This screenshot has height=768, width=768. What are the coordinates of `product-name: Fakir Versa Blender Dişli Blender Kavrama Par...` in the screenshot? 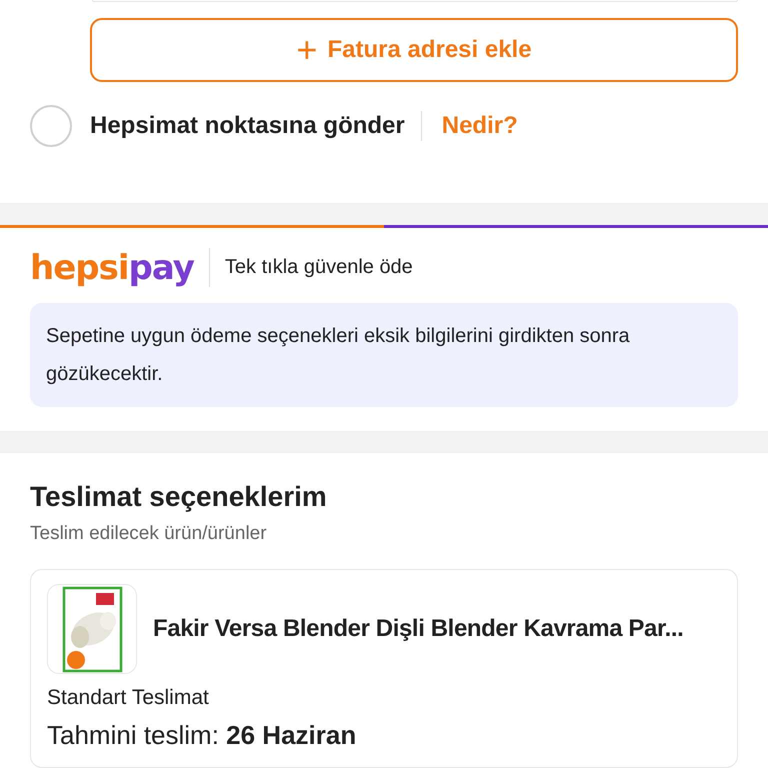 It's located at (418, 629).